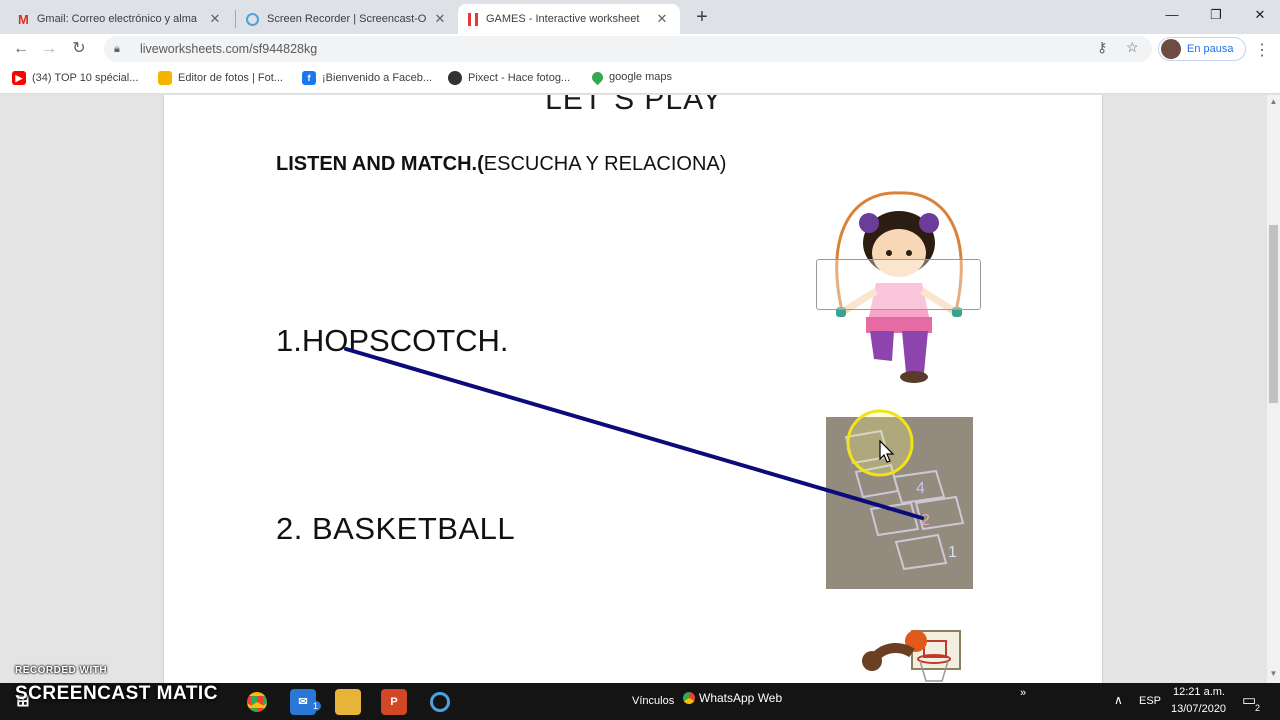  I want to click on screencast-taskbar-icon, so click(440, 702).